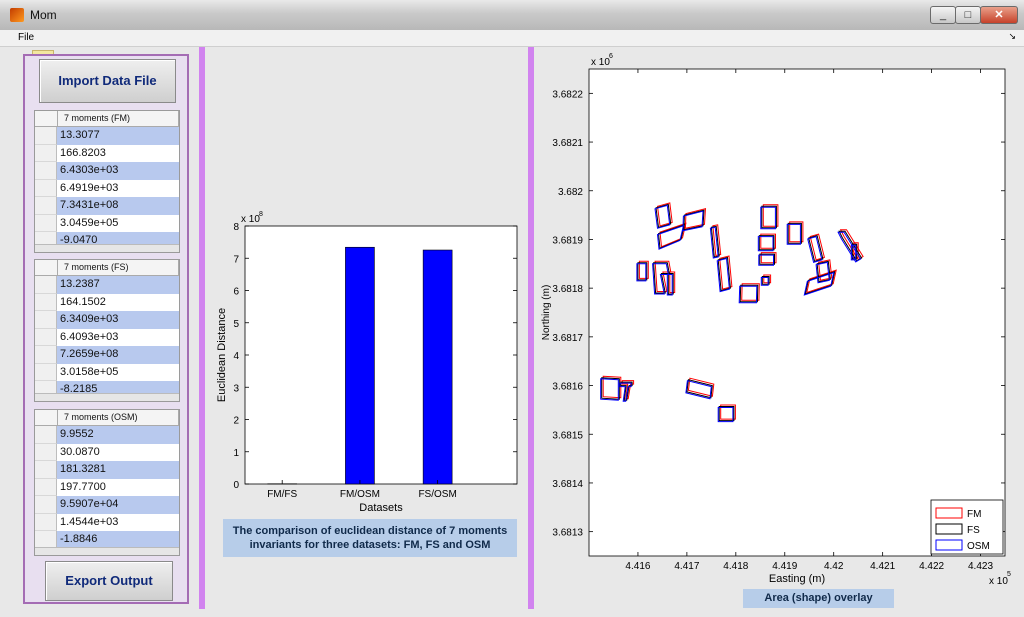  I want to click on table-row: 6.3409e+03, so click(107, 320).